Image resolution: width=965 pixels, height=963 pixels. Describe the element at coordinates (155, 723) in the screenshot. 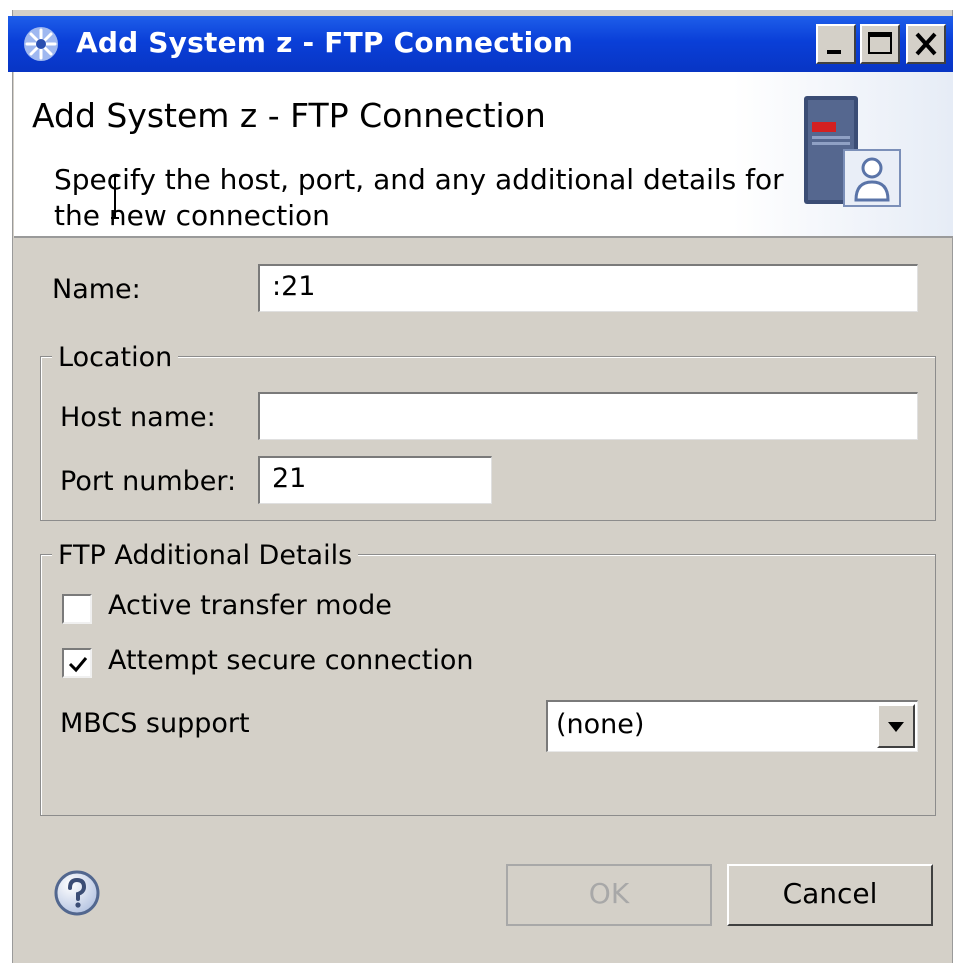

I see `mbcs-support-label: MBCS support` at that location.